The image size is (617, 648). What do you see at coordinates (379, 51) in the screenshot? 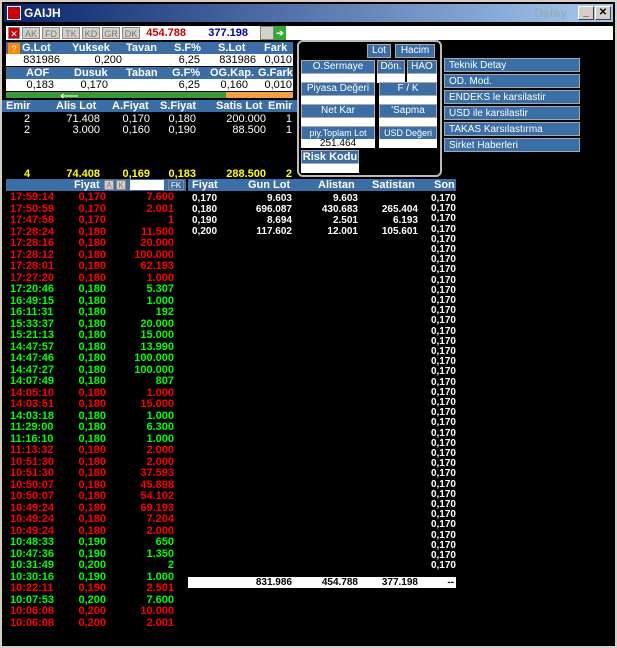
I see `lot-button: Lot` at bounding box center [379, 51].